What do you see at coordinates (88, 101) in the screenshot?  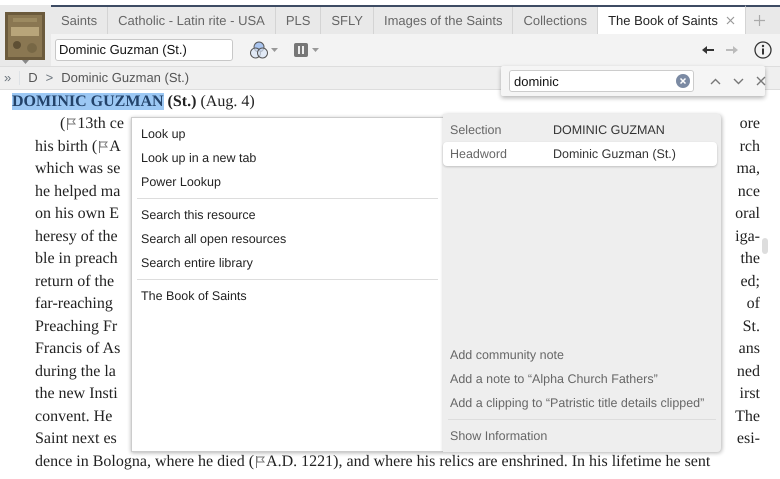 I see `entry-heading: DOMINIC GUZMAN` at bounding box center [88, 101].